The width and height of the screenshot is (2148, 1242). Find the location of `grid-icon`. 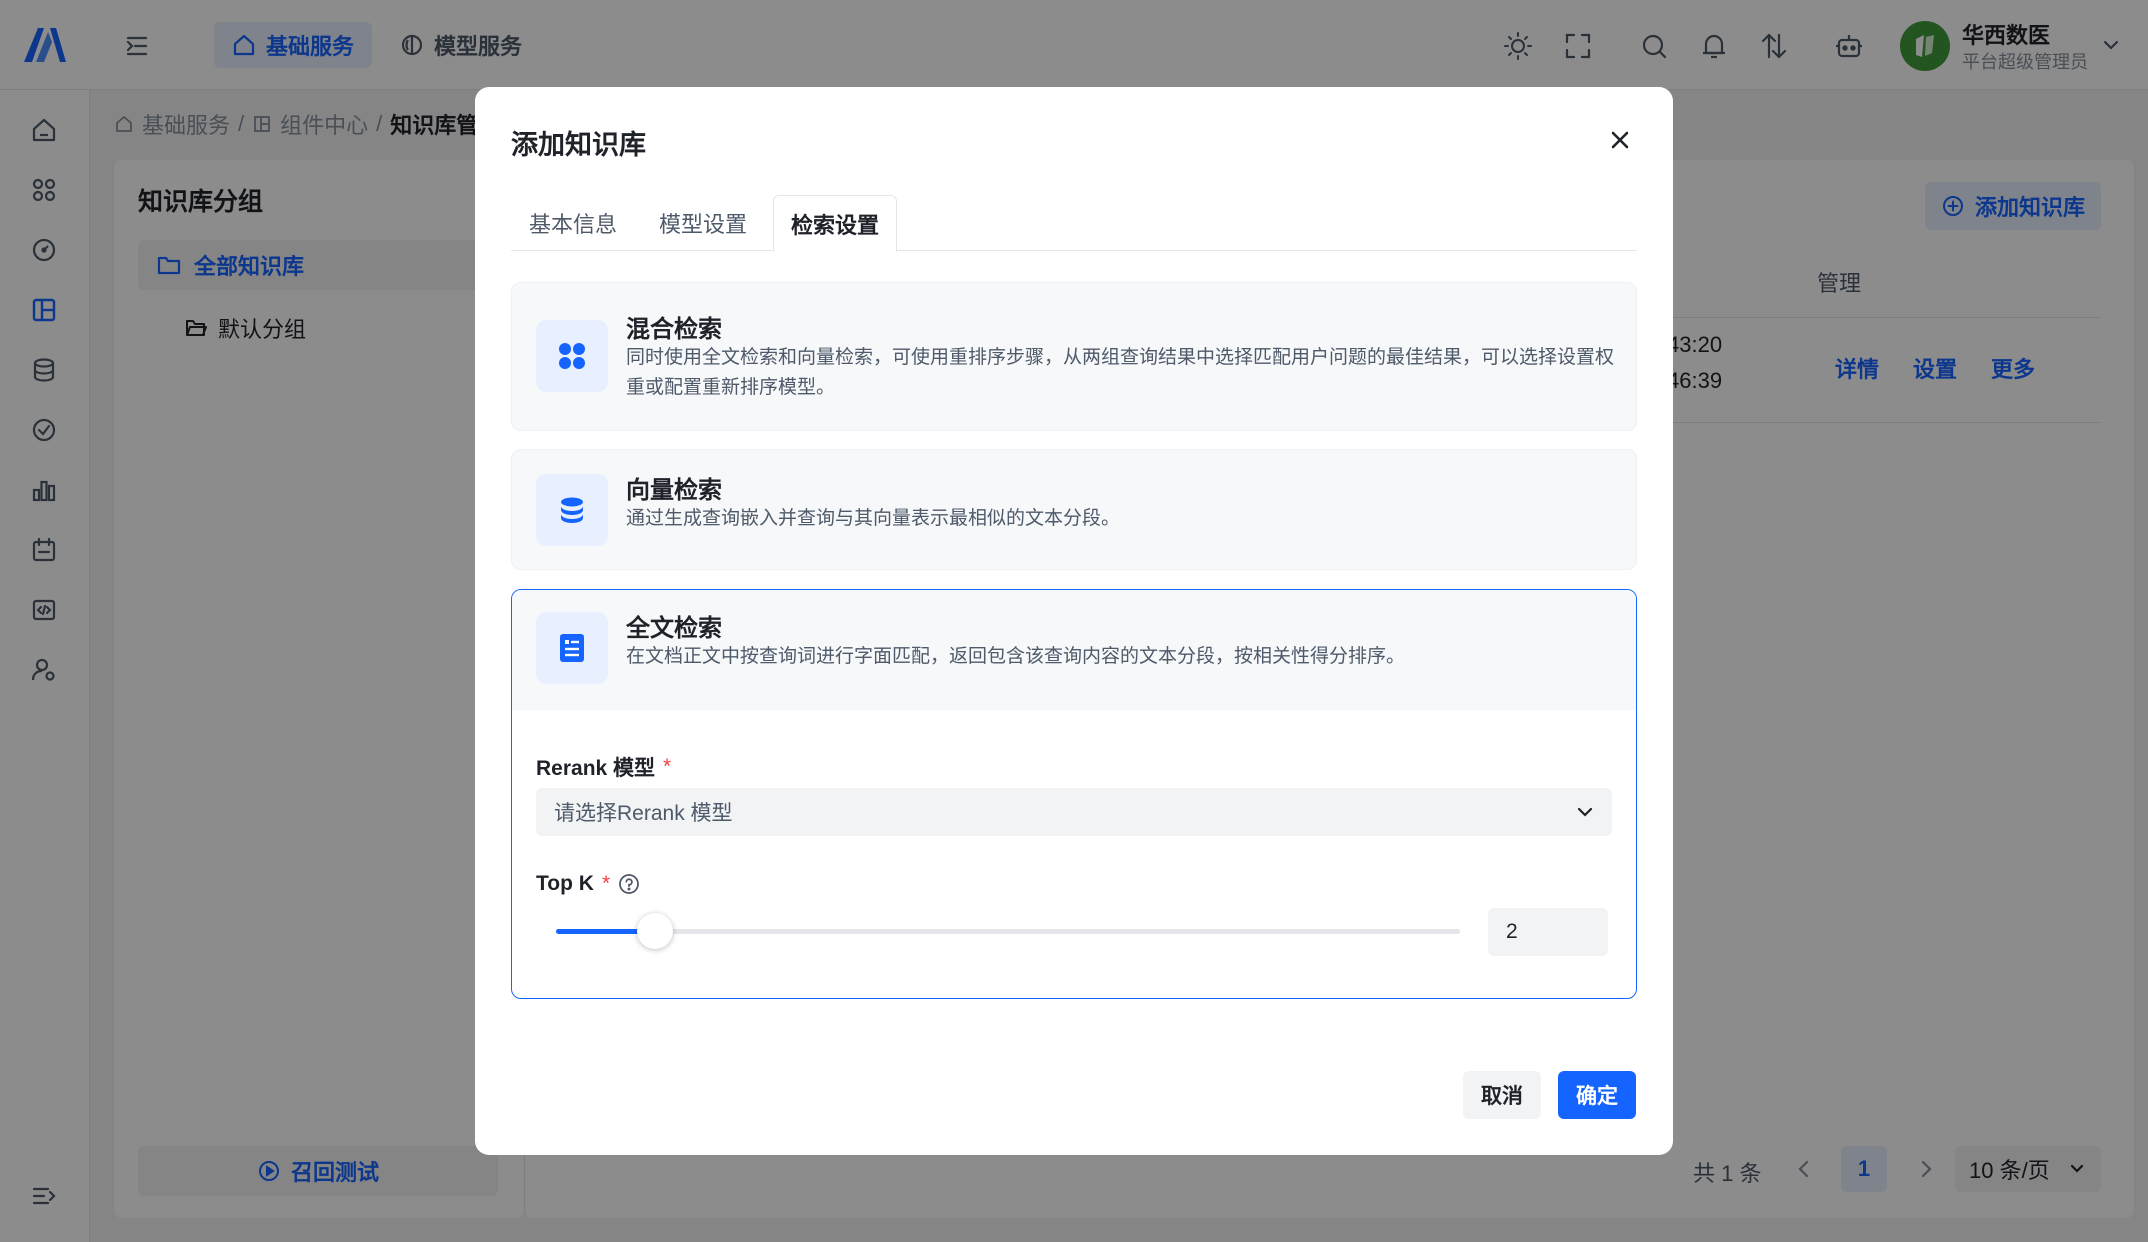

grid-icon is located at coordinates (572, 356).